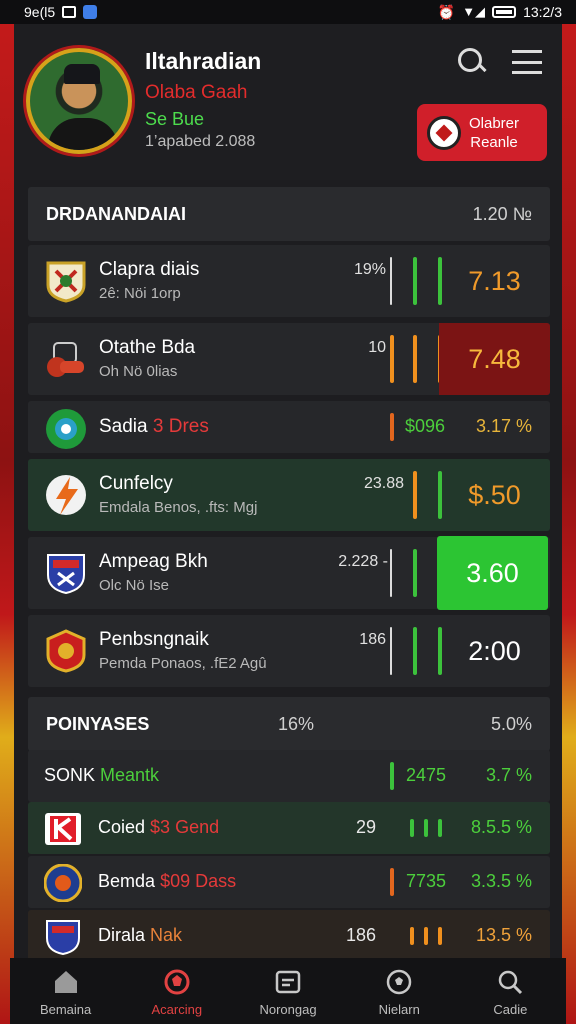 The height and width of the screenshot is (1024, 576). I want to click on position-name: Dirala Nak, so click(140, 935).